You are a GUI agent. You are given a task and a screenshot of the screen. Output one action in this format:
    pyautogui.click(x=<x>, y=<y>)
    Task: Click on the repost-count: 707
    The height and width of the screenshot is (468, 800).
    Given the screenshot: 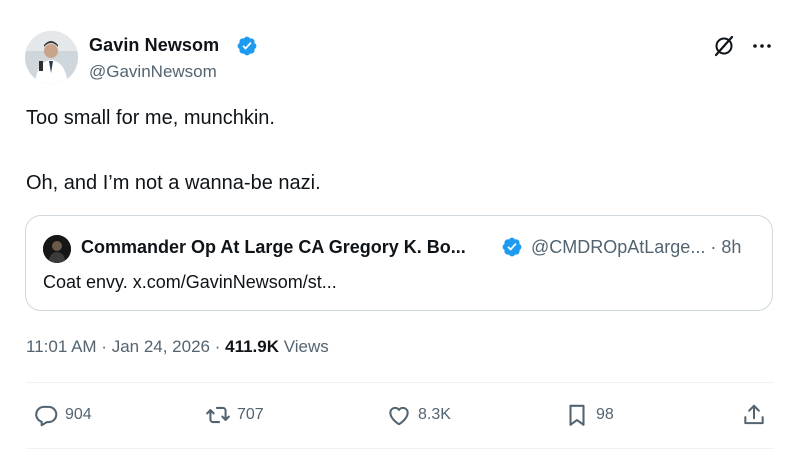 What is the action you would take?
    pyautogui.click(x=250, y=414)
    